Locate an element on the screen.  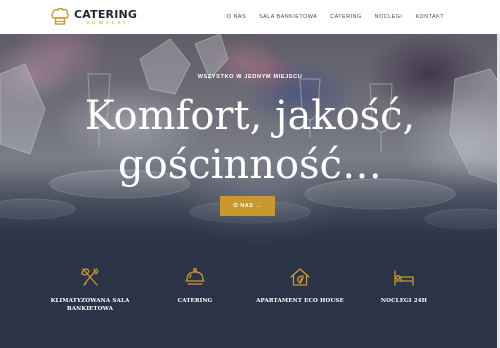
feature-label: CATERING is located at coordinates (195, 301).